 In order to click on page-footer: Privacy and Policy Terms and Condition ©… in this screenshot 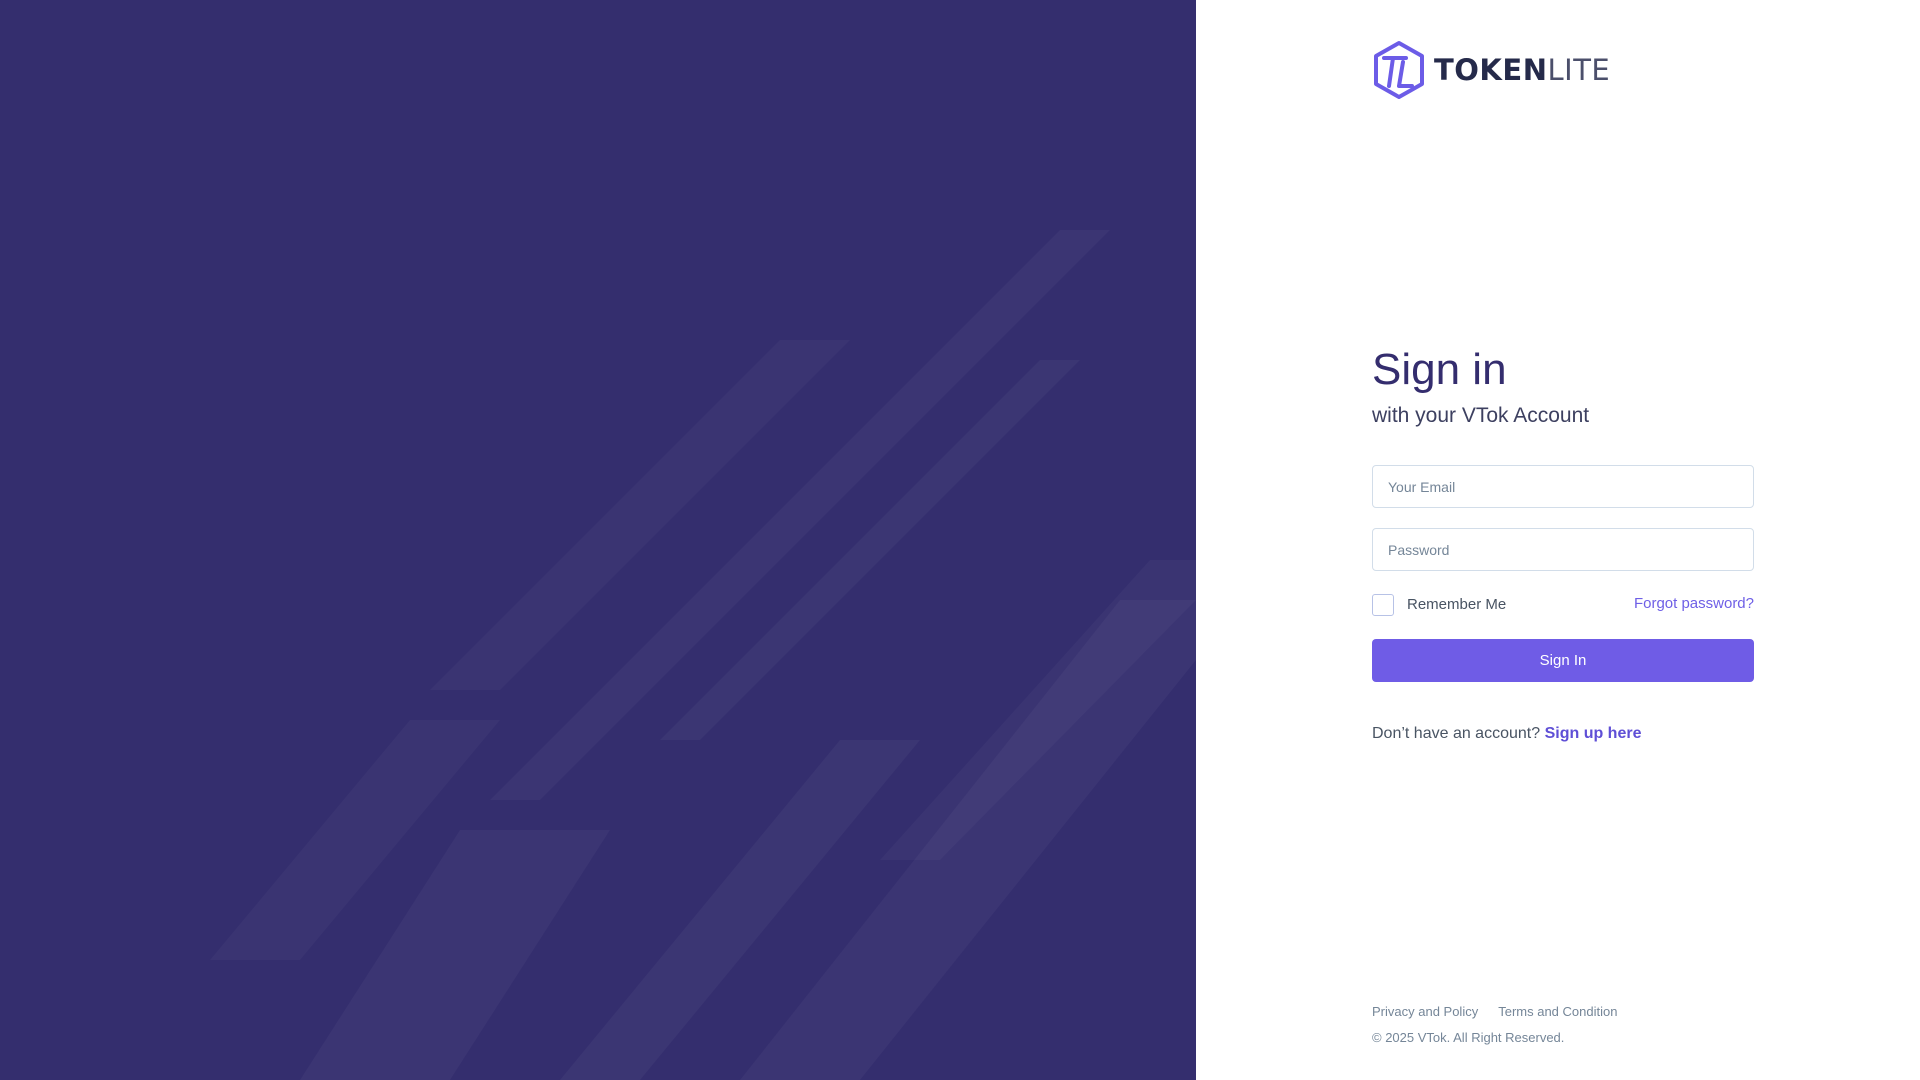, I will do `click(1494, 1024)`.